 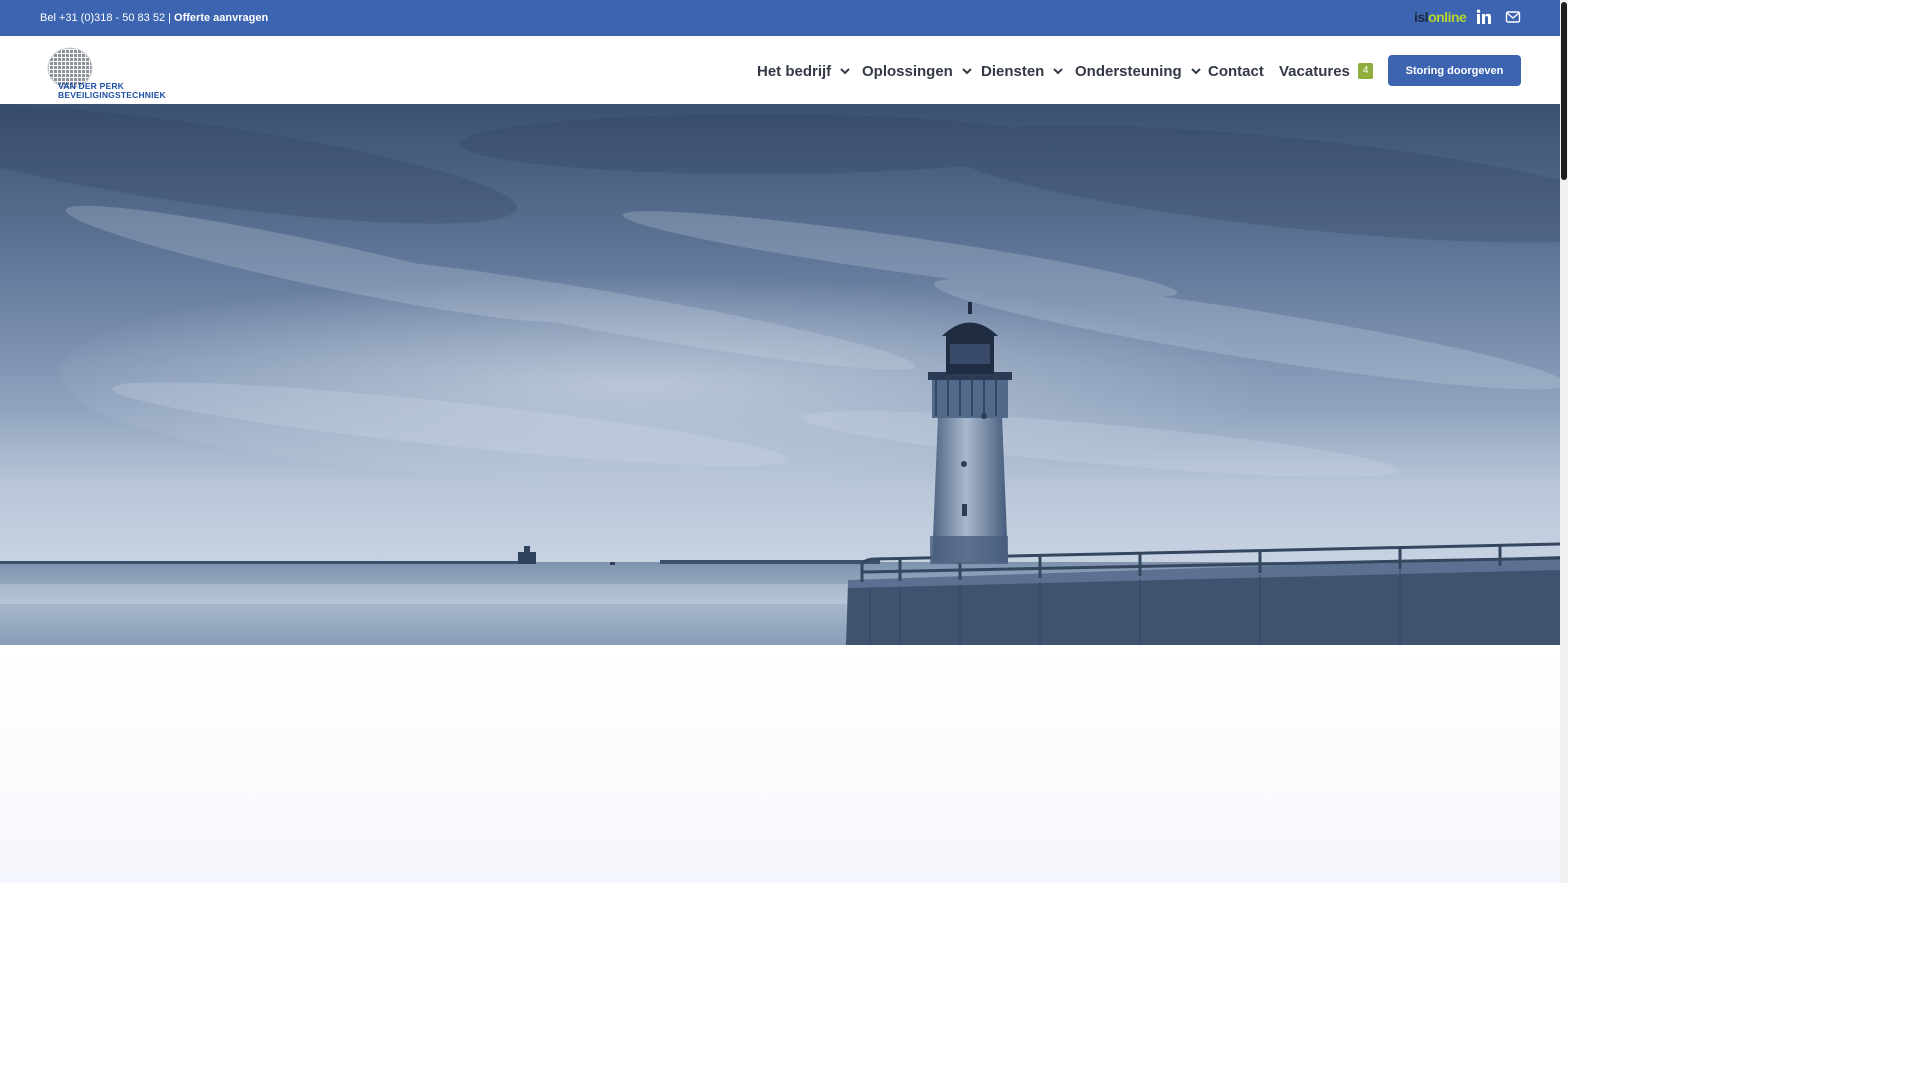 I want to click on isl-online-link: islonline, so click(x=1440, y=17).